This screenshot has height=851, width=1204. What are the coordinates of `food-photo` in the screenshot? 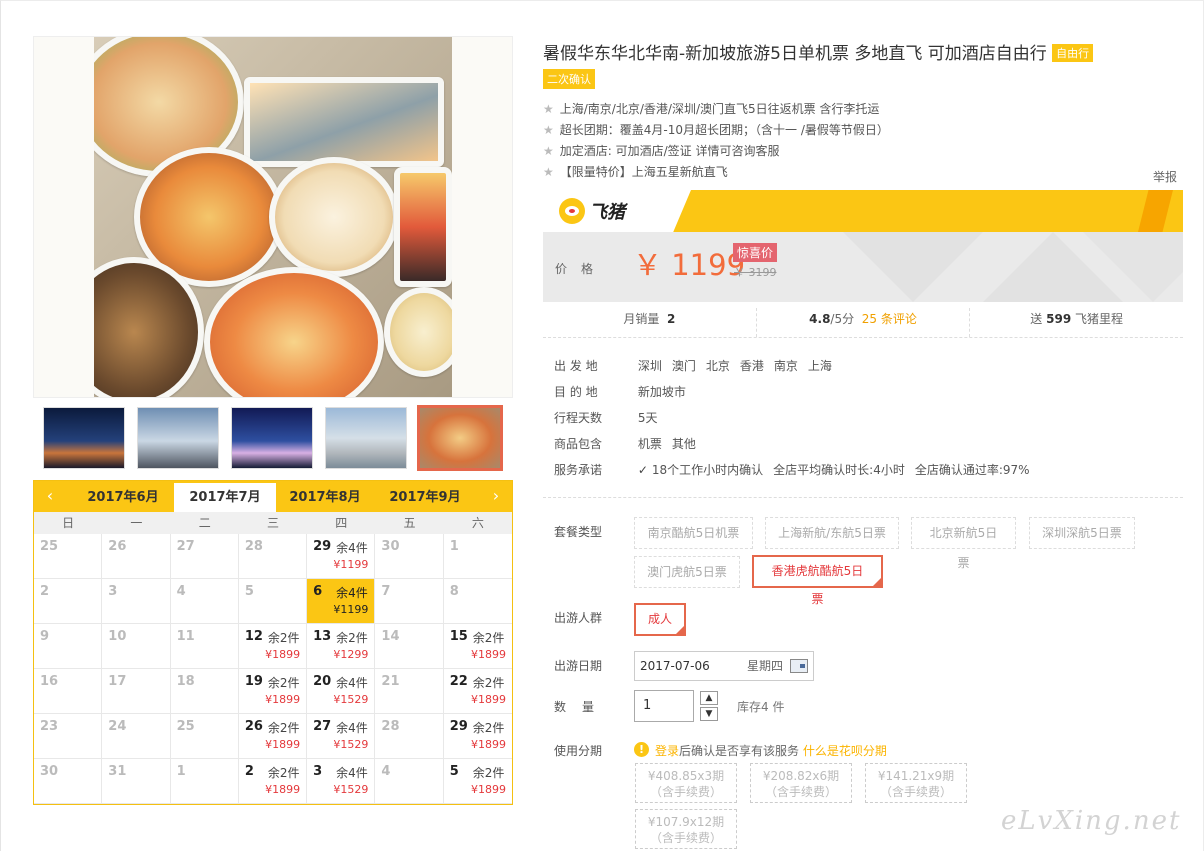 It's located at (273, 217).